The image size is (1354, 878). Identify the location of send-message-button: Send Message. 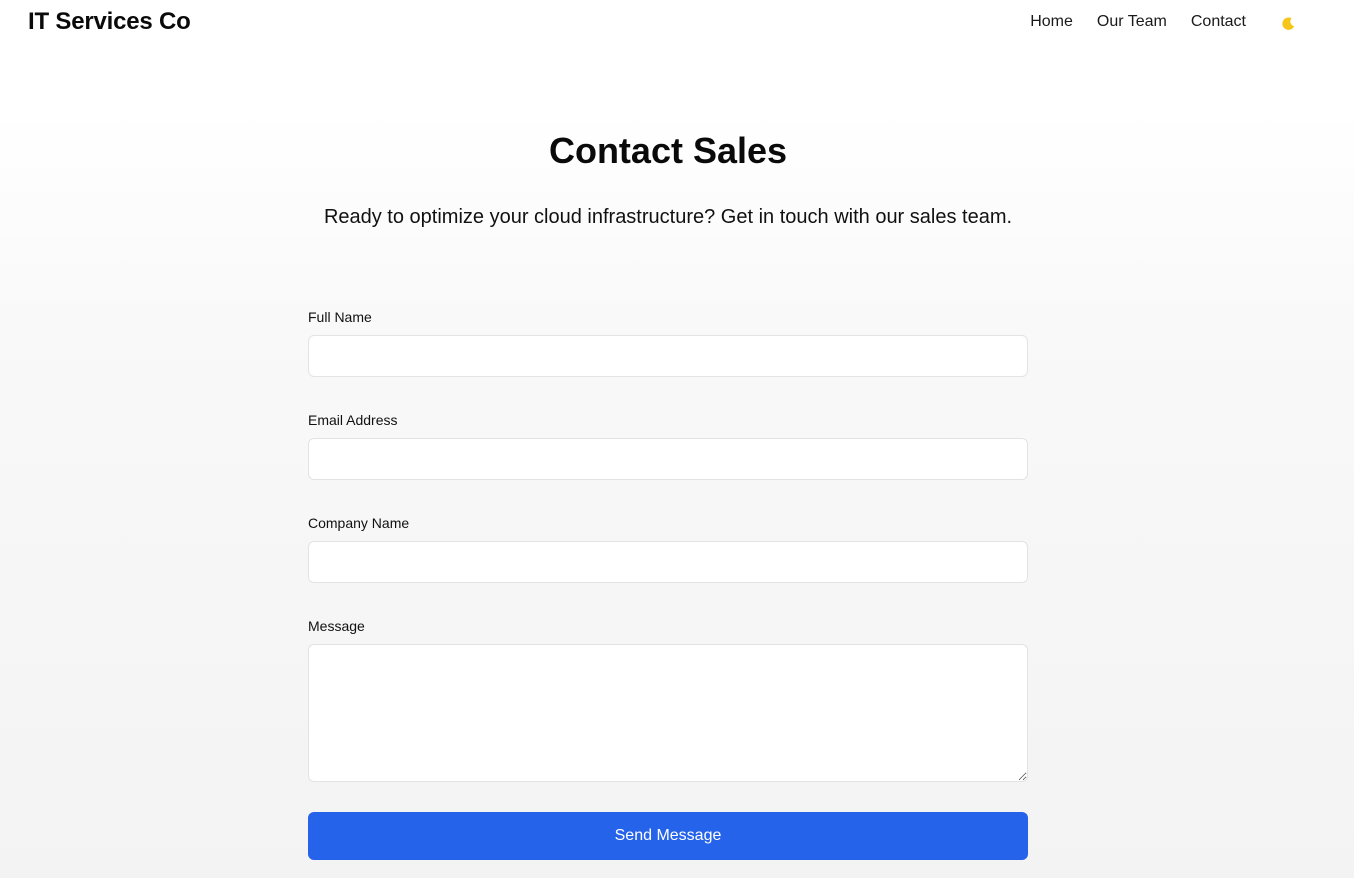
(668, 836).